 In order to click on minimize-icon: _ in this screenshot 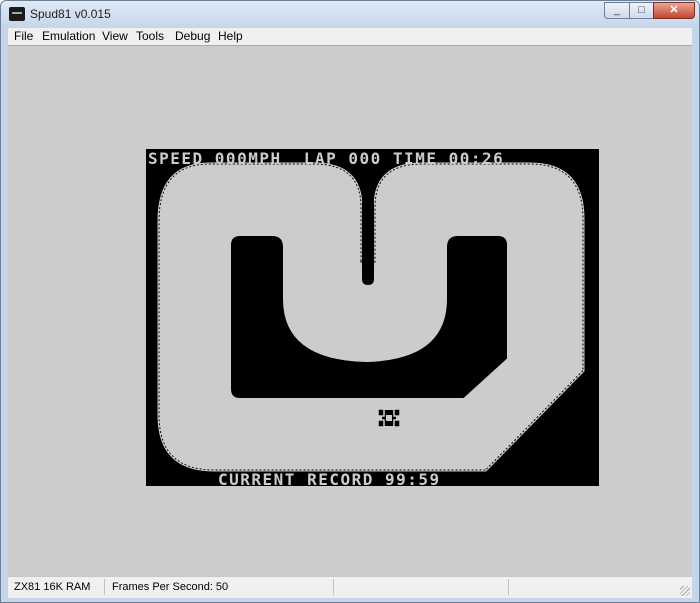, I will do `click(617, 10)`.